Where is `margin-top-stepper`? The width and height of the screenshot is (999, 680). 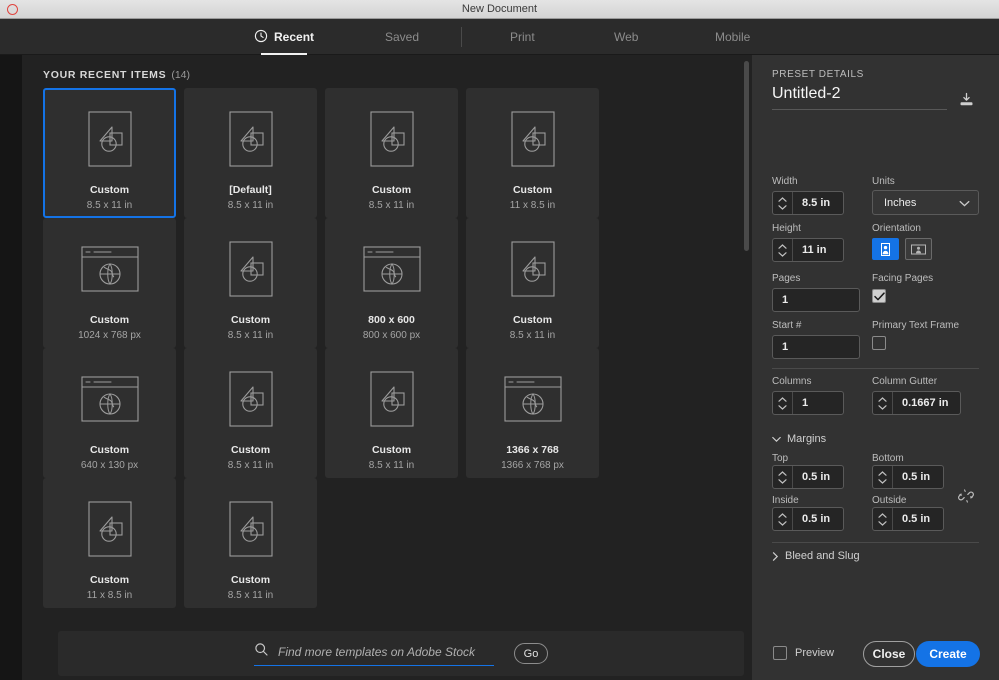 margin-top-stepper is located at coordinates (783, 477).